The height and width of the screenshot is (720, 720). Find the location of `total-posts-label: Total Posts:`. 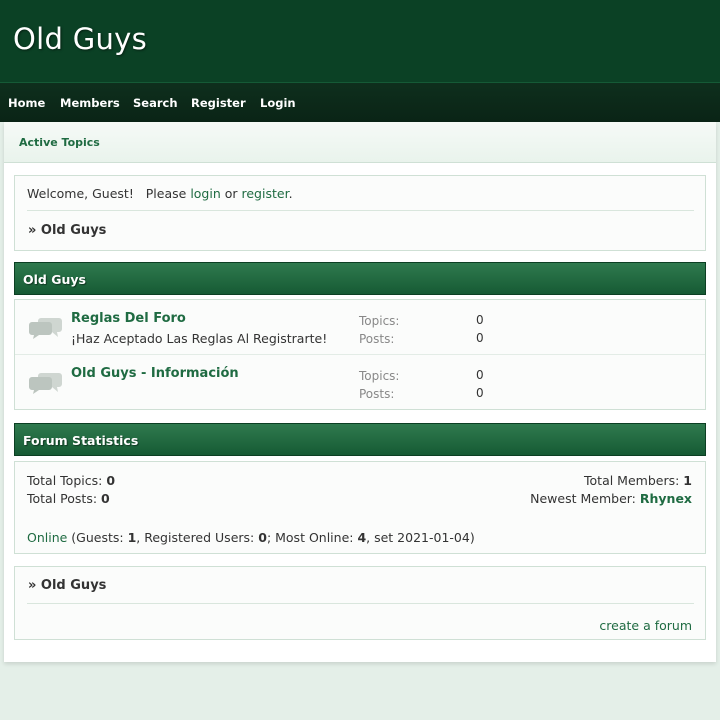

total-posts-label: Total Posts: is located at coordinates (64, 498).